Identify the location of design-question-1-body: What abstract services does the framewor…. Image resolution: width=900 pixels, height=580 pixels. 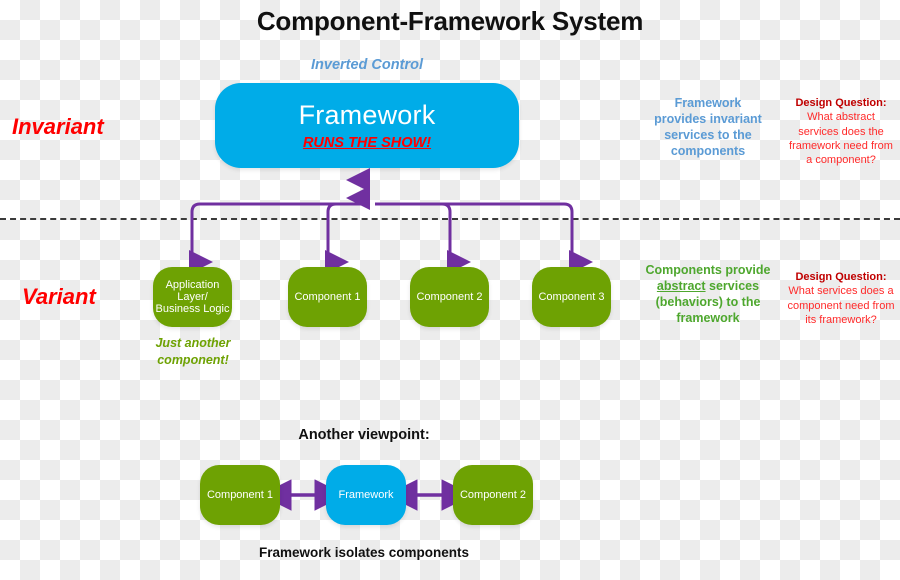
(841, 139).